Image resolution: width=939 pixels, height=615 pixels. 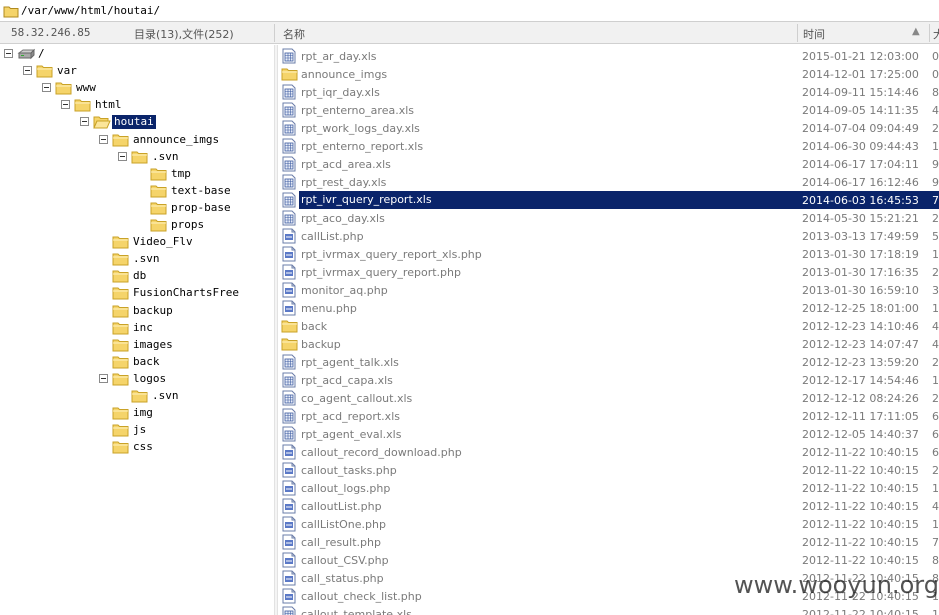 I want to click on tree-node-label: js, so click(x=139, y=430).